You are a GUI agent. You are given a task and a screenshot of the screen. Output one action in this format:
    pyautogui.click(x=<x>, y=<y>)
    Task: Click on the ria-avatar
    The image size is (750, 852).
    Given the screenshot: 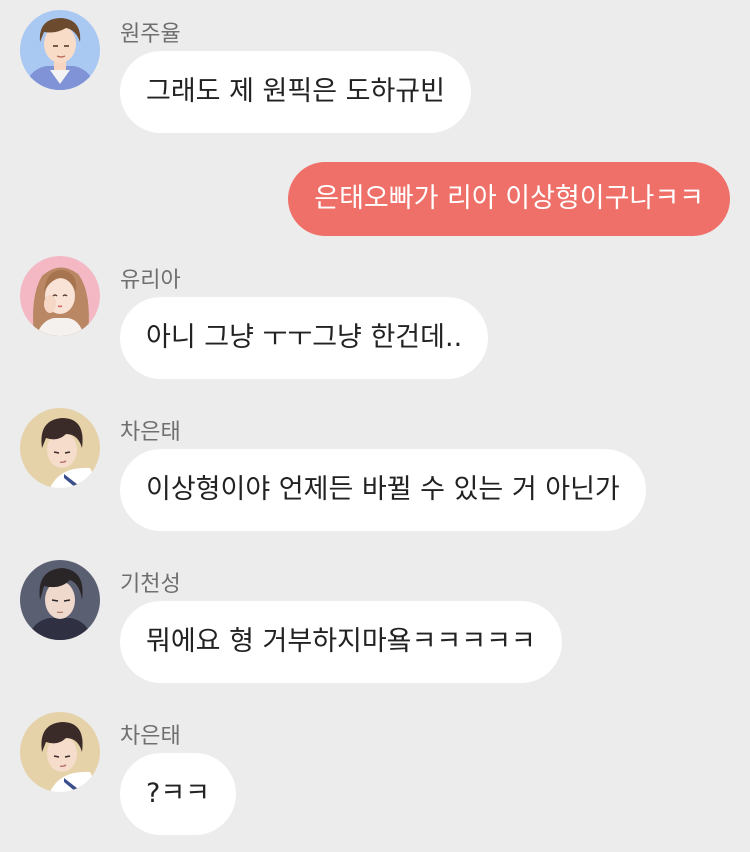 What is the action you would take?
    pyautogui.click(x=60, y=296)
    